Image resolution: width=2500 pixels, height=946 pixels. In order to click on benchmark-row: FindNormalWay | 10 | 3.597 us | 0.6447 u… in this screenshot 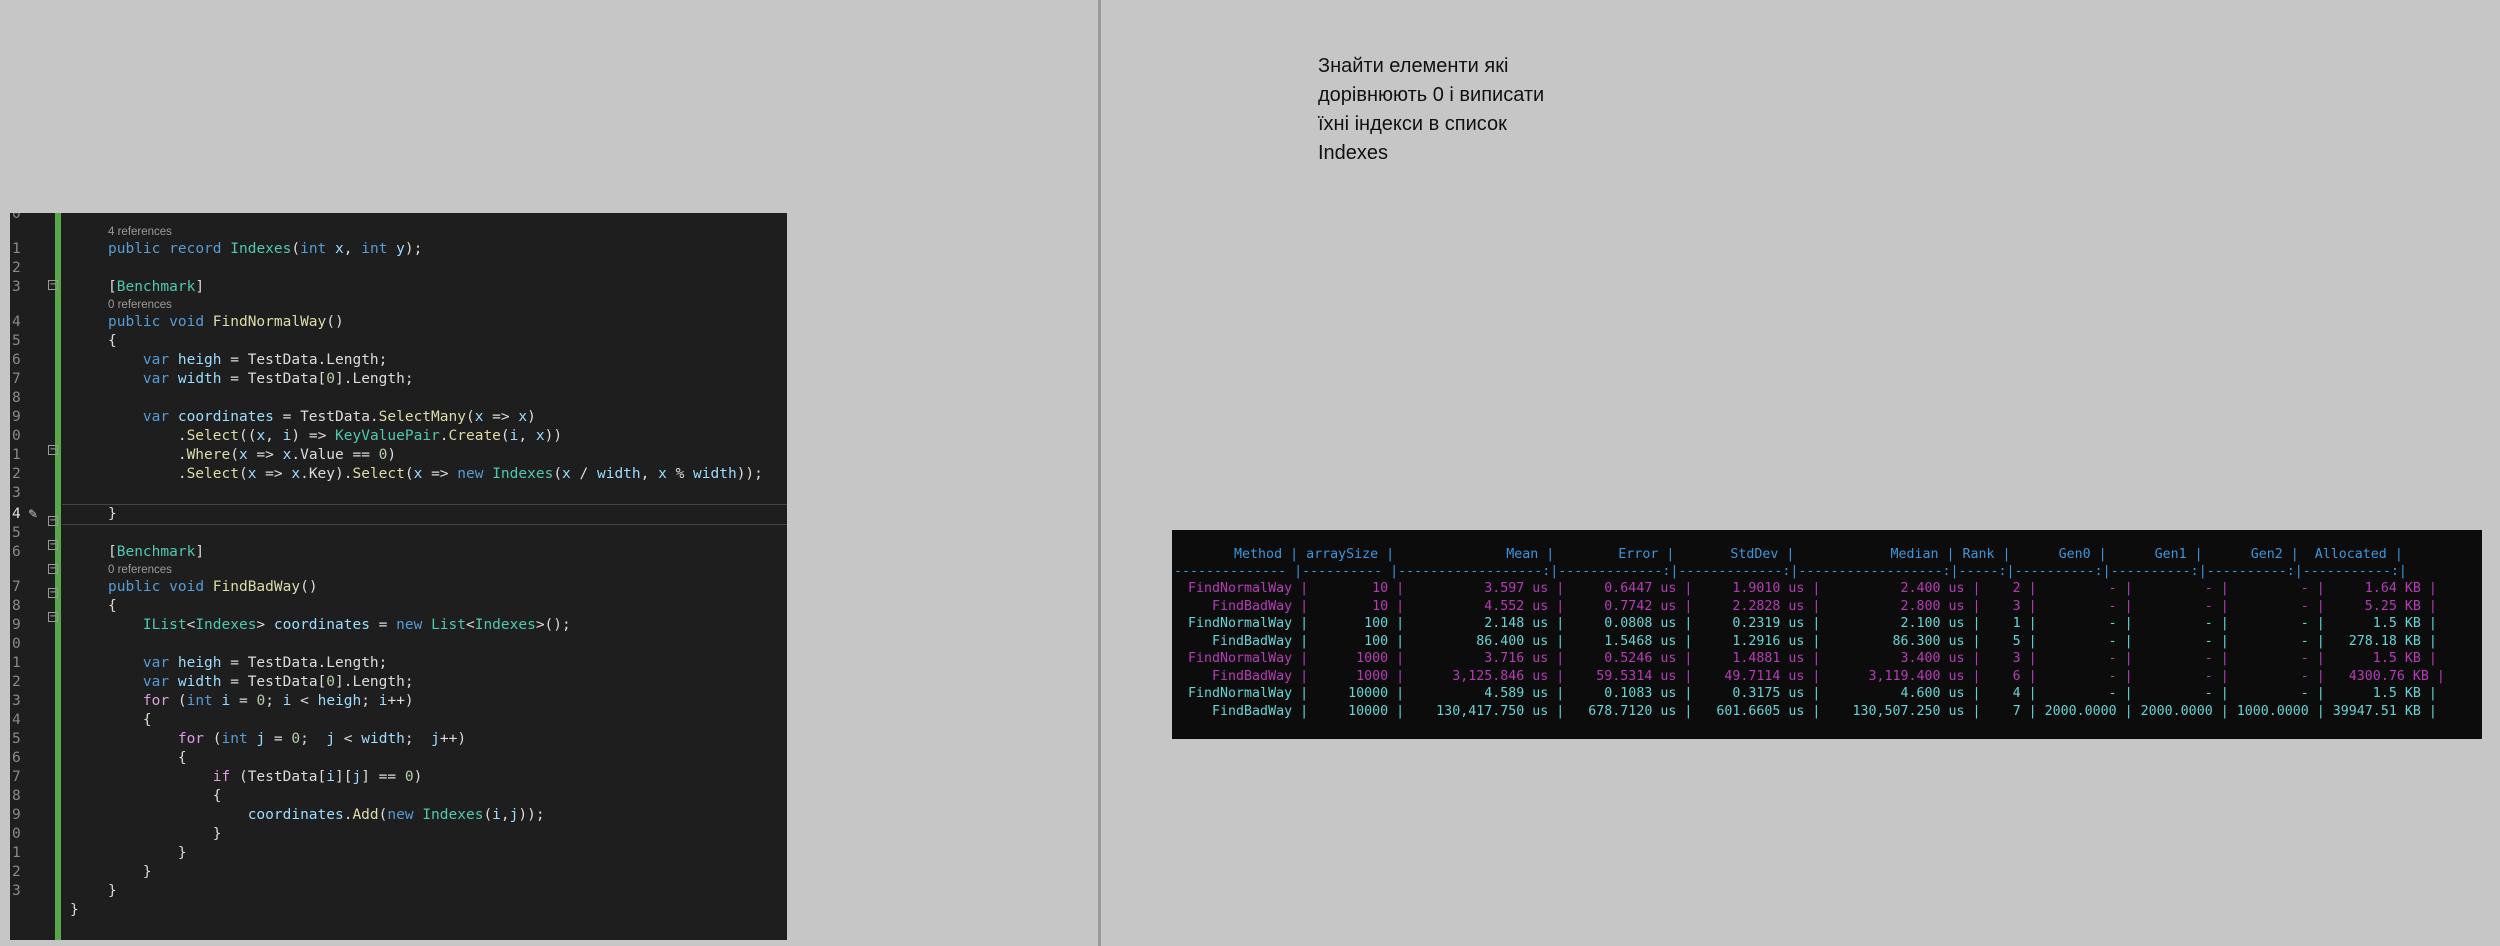, I will do `click(1804, 588)`.